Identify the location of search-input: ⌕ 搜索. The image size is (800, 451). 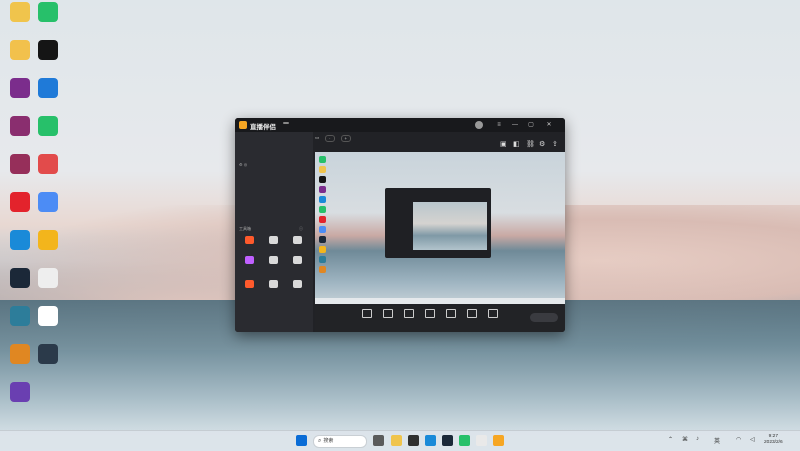
(340, 441).